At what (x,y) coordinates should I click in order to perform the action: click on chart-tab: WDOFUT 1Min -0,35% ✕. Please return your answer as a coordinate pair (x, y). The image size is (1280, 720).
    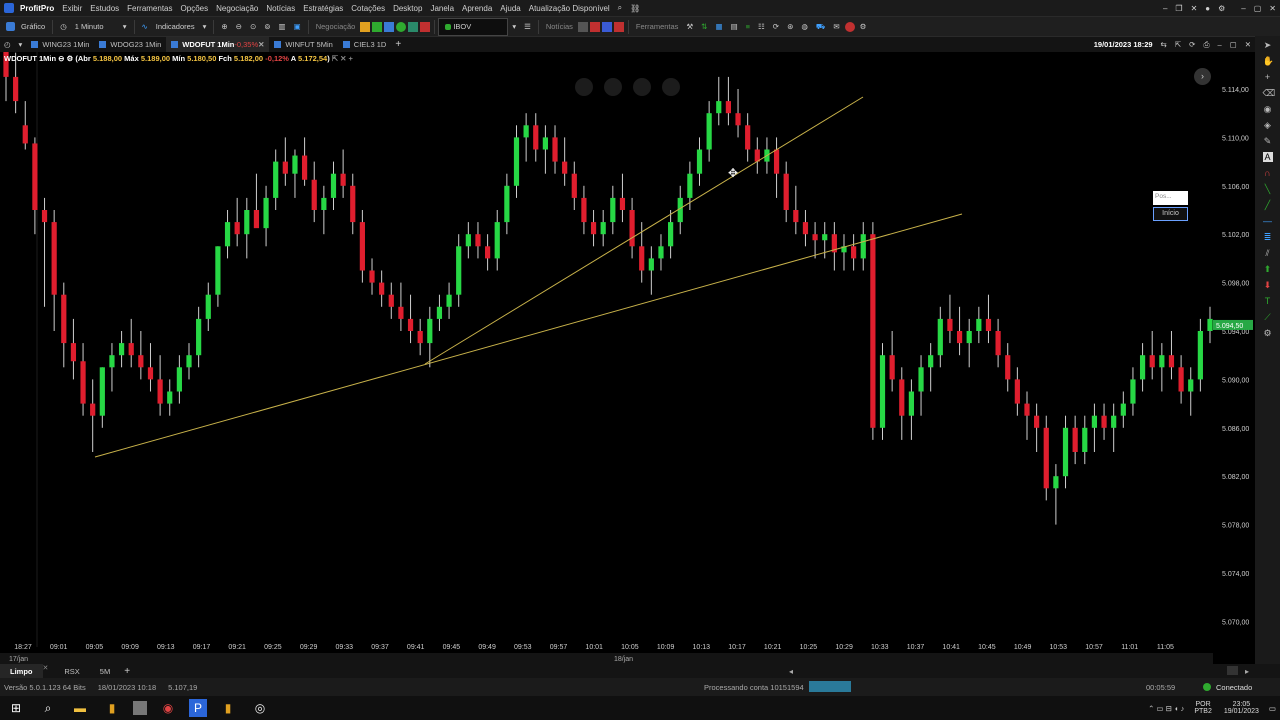
    Looking at the image, I should click on (218, 44).